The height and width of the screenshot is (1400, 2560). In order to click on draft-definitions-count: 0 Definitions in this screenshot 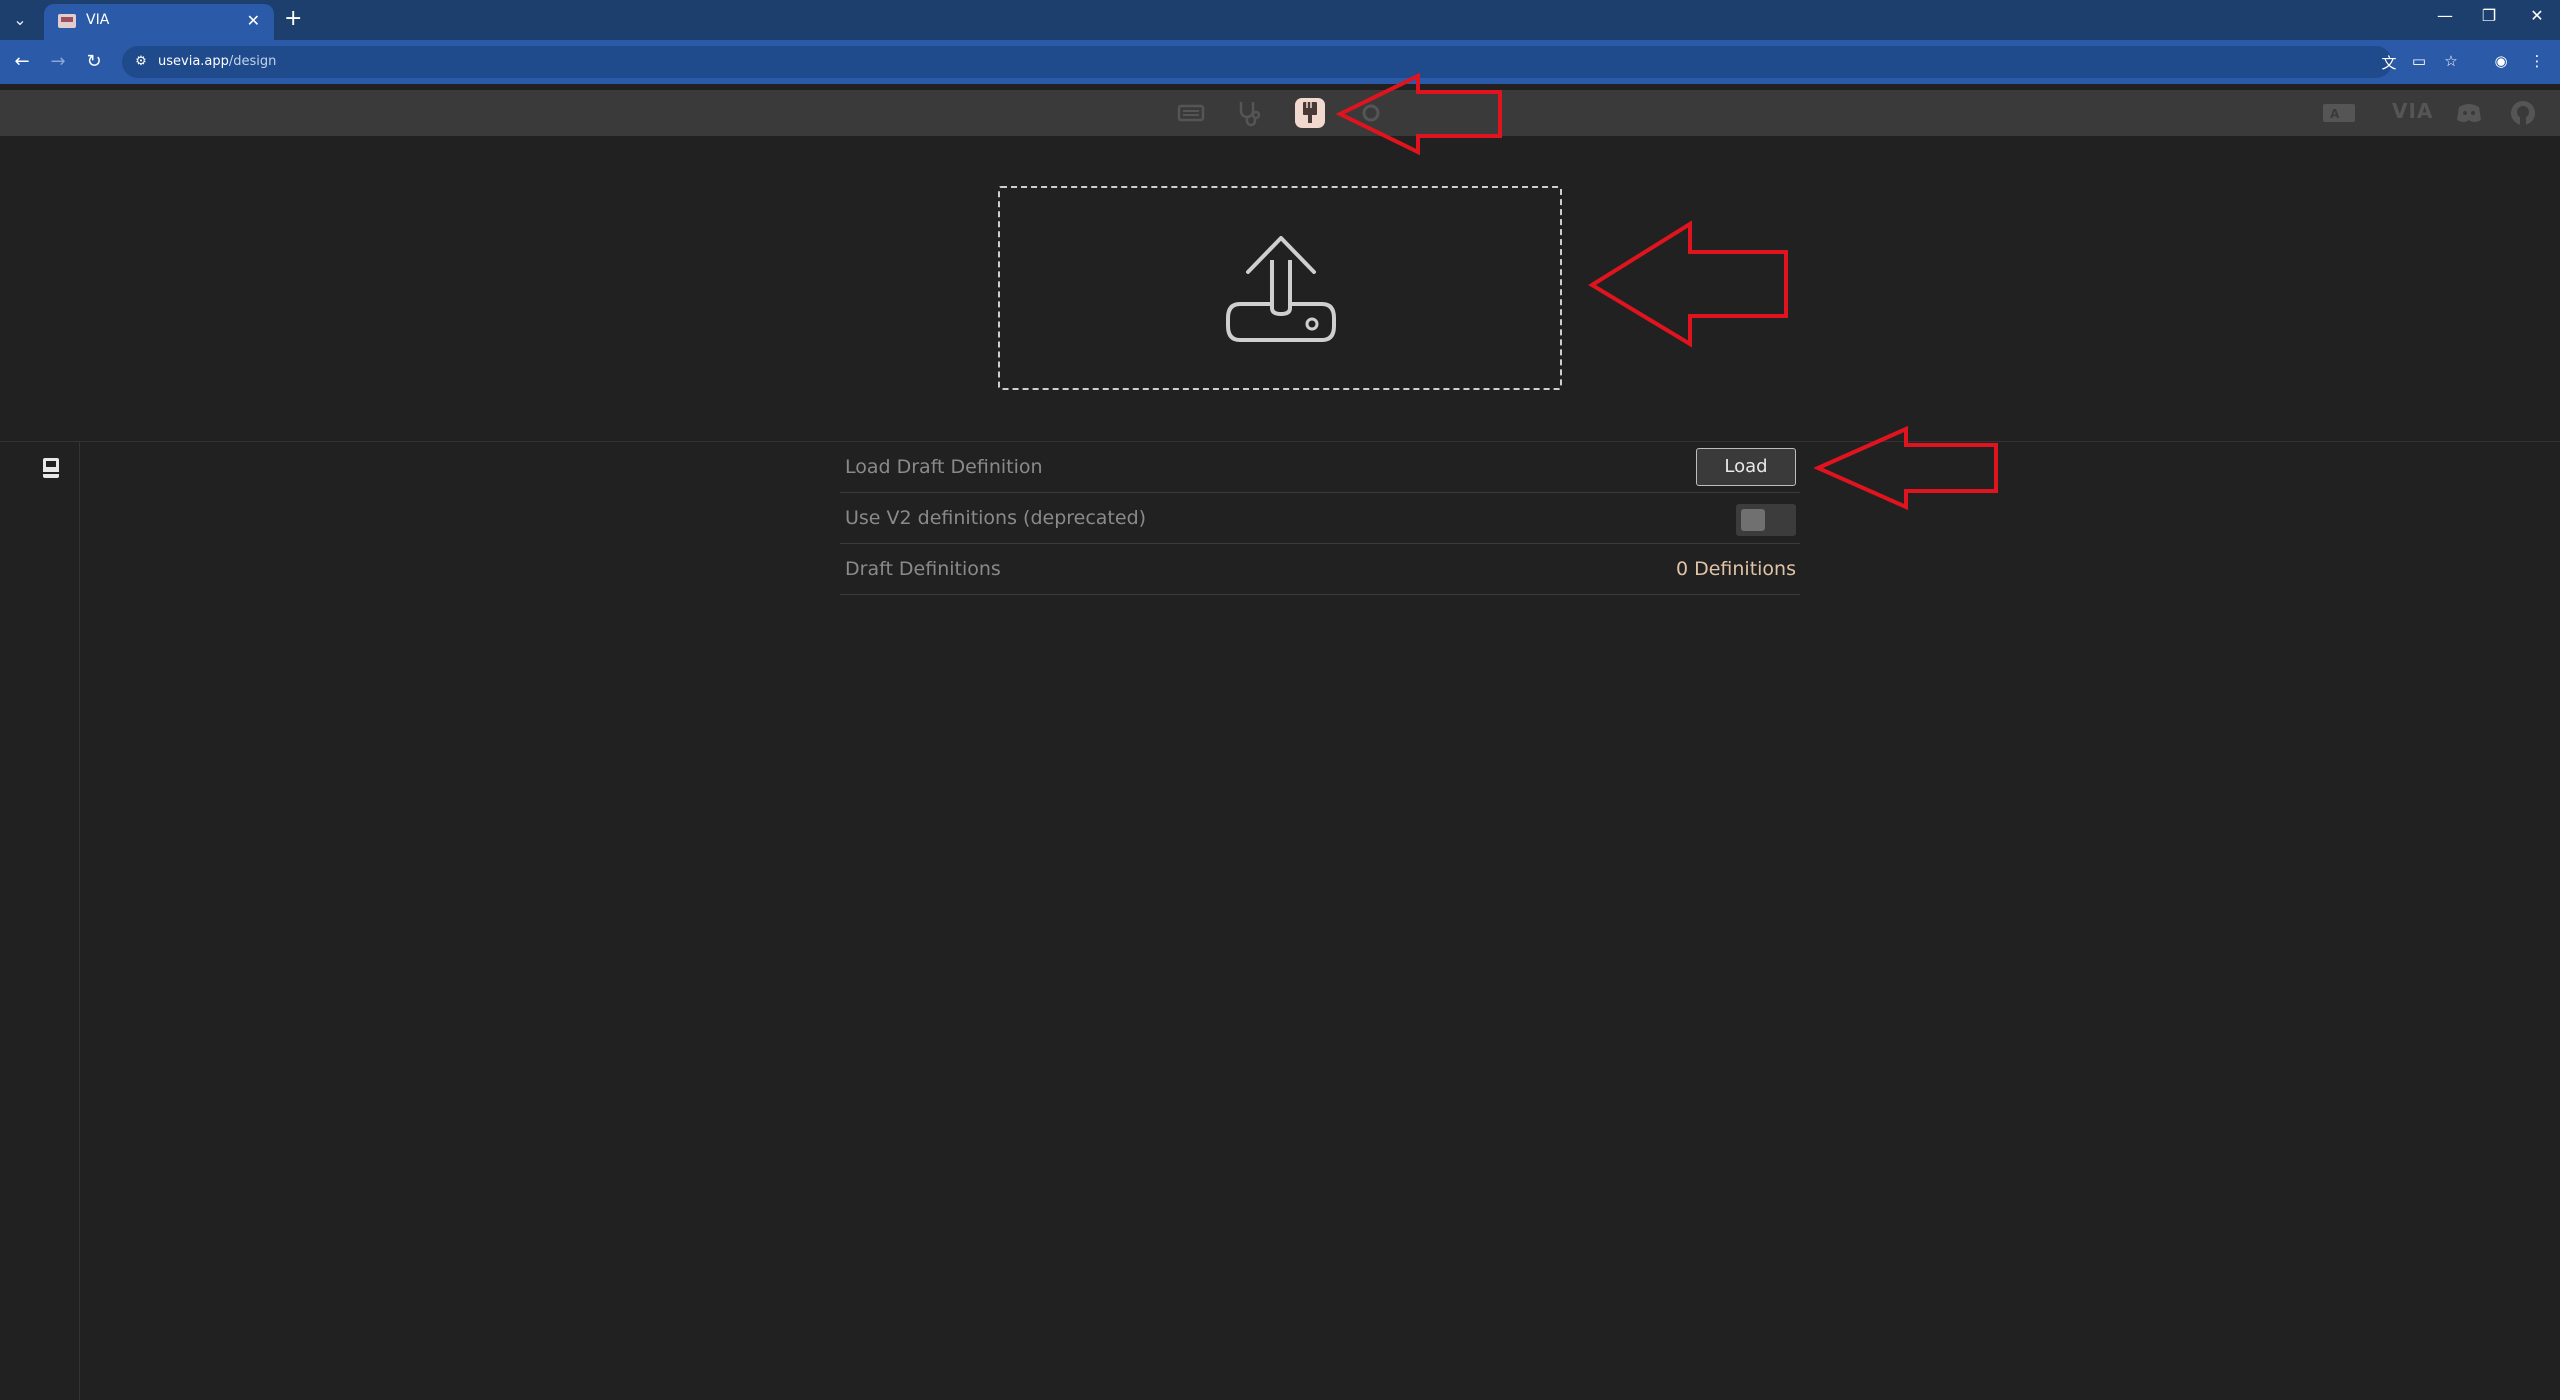, I will do `click(1735, 569)`.